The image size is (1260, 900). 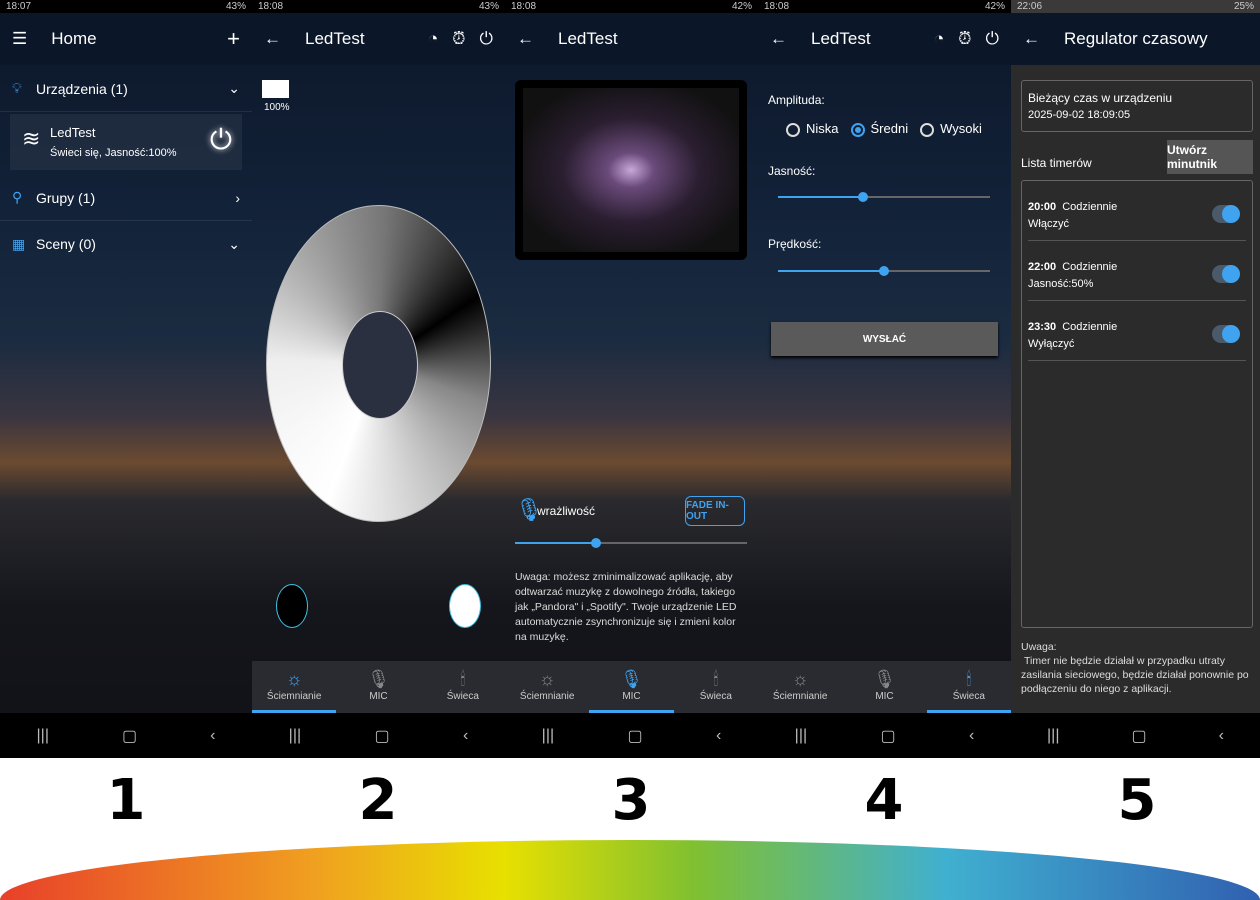 What do you see at coordinates (1210, 157) in the screenshot?
I see `create-timer-button: Utwórz minutnik` at bounding box center [1210, 157].